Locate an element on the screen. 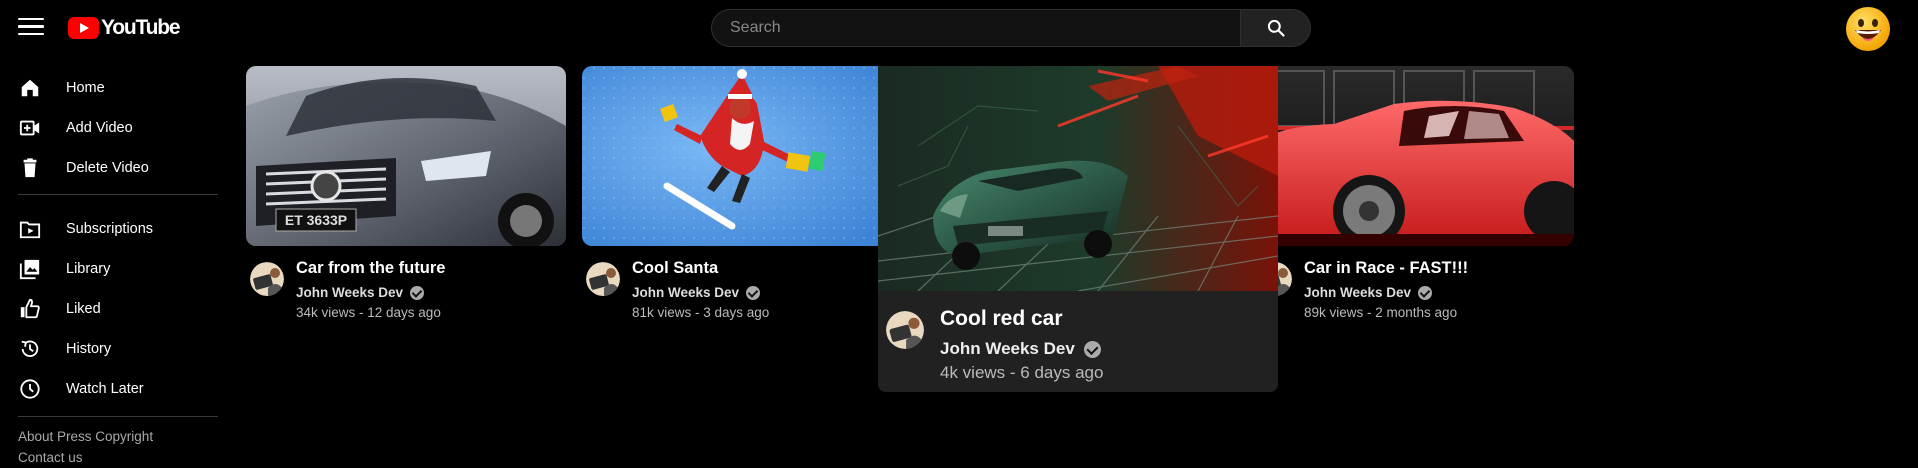  video-title: Car in Race - FAST!!! is located at coordinates (1386, 268).